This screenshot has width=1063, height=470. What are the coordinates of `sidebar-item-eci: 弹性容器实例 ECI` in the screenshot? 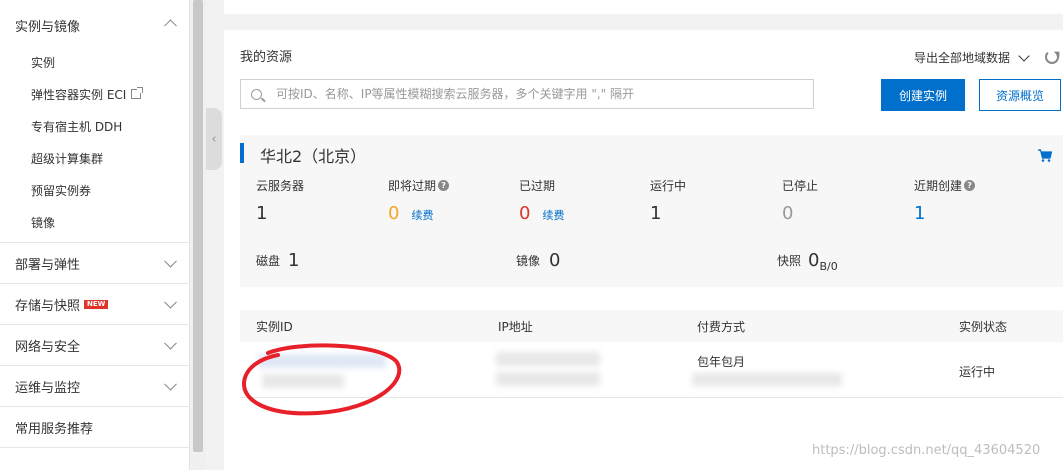 It's located at (94, 94).